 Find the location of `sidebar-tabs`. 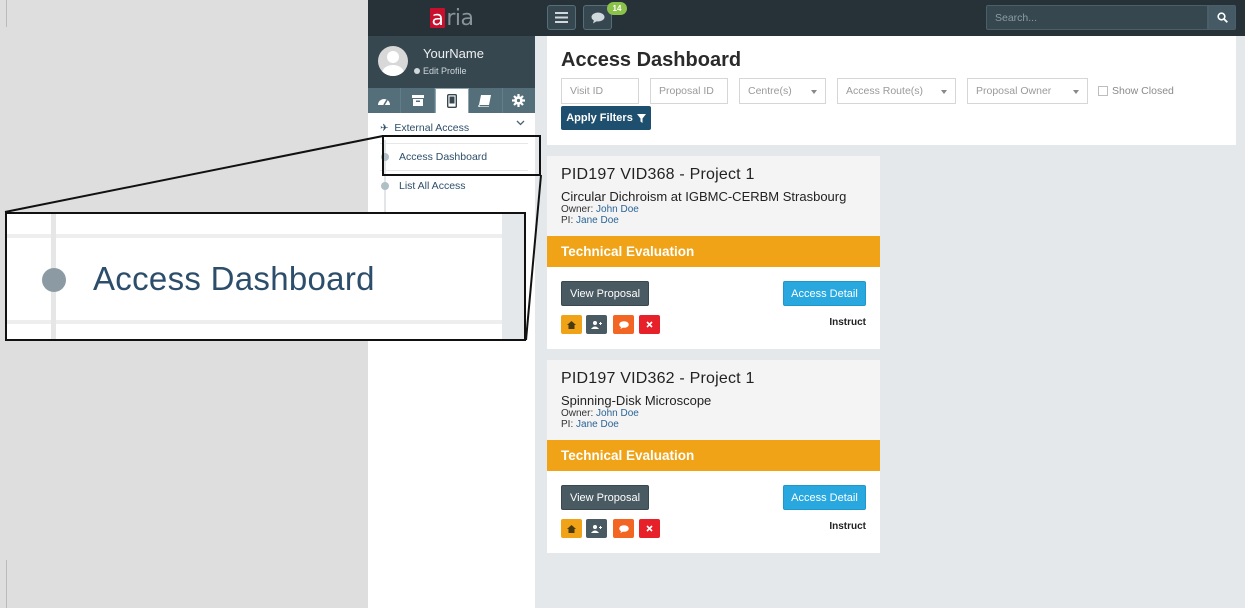

sidebar-tabs is located at coordinates (451, 100).